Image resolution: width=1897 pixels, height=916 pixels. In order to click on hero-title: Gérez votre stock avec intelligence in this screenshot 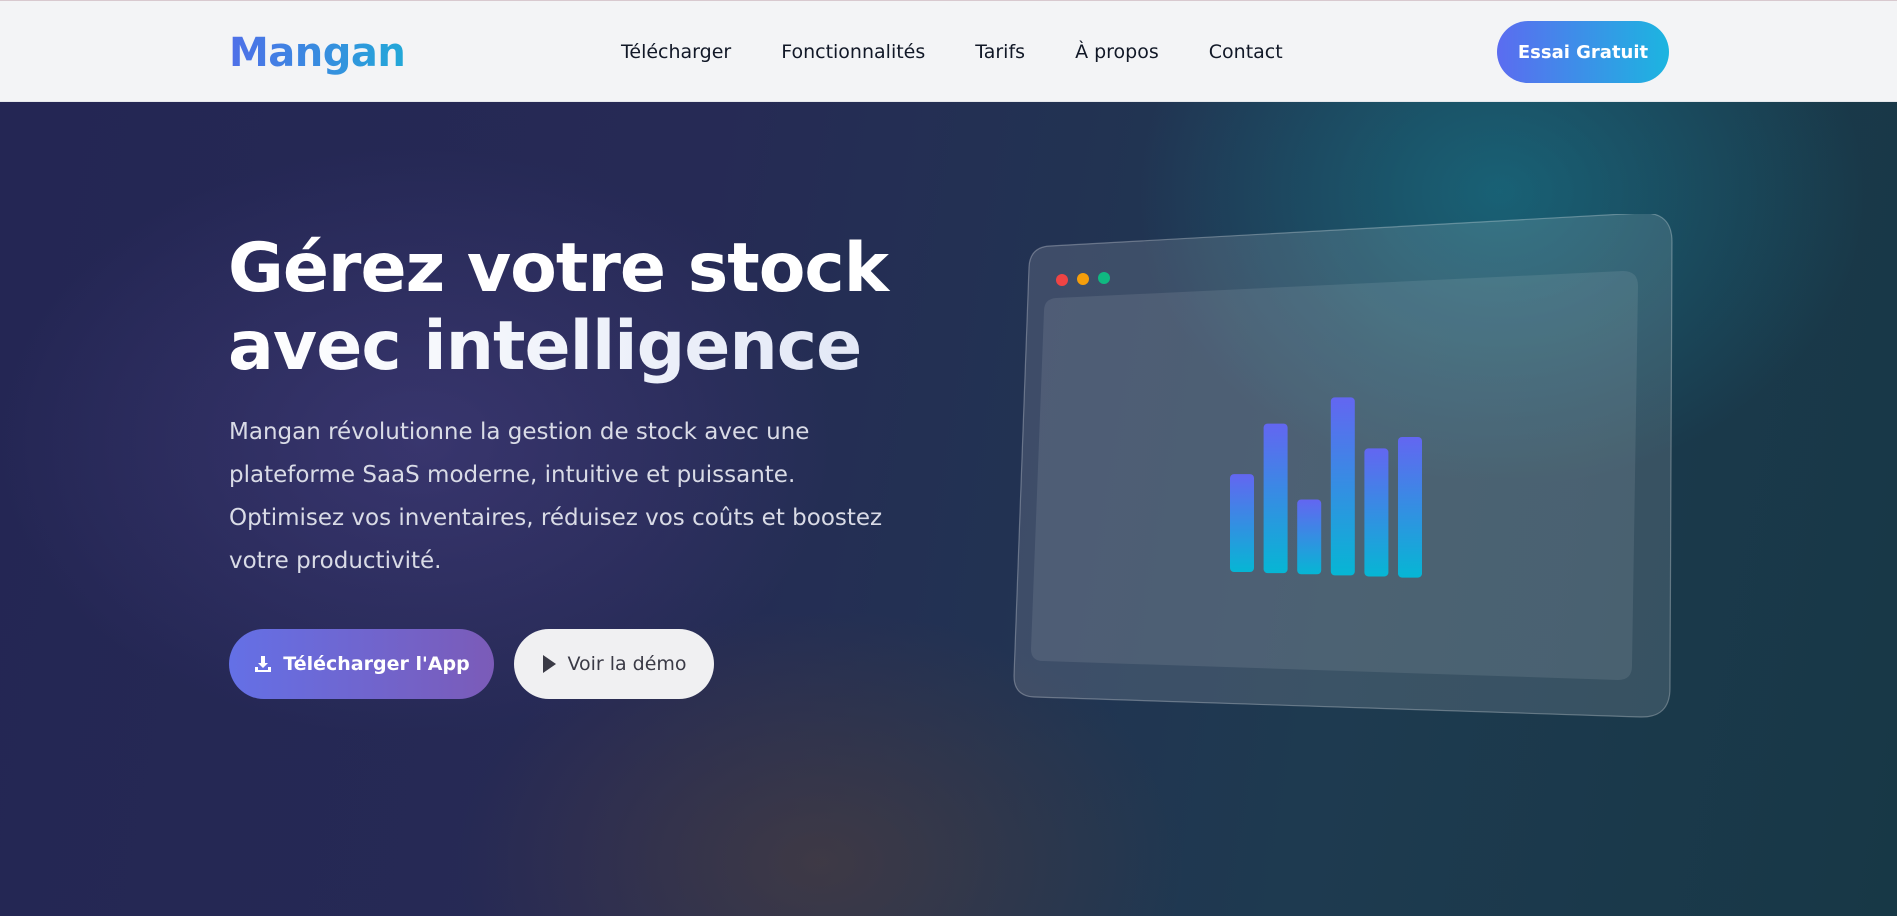, I will do `click(588, 308)`.